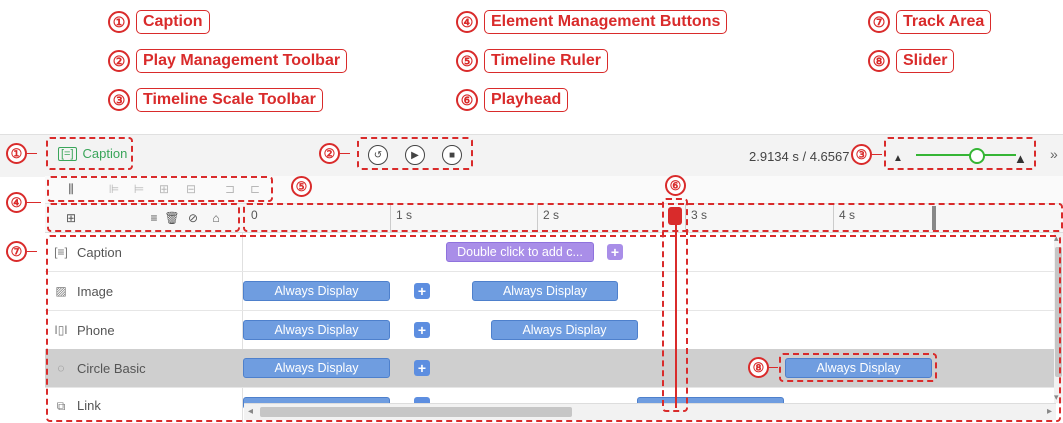 The image size is (1063, 423). Describe the element at coordinates (119, 100) in the screenshot. I see `legend-number: ③` at that location.